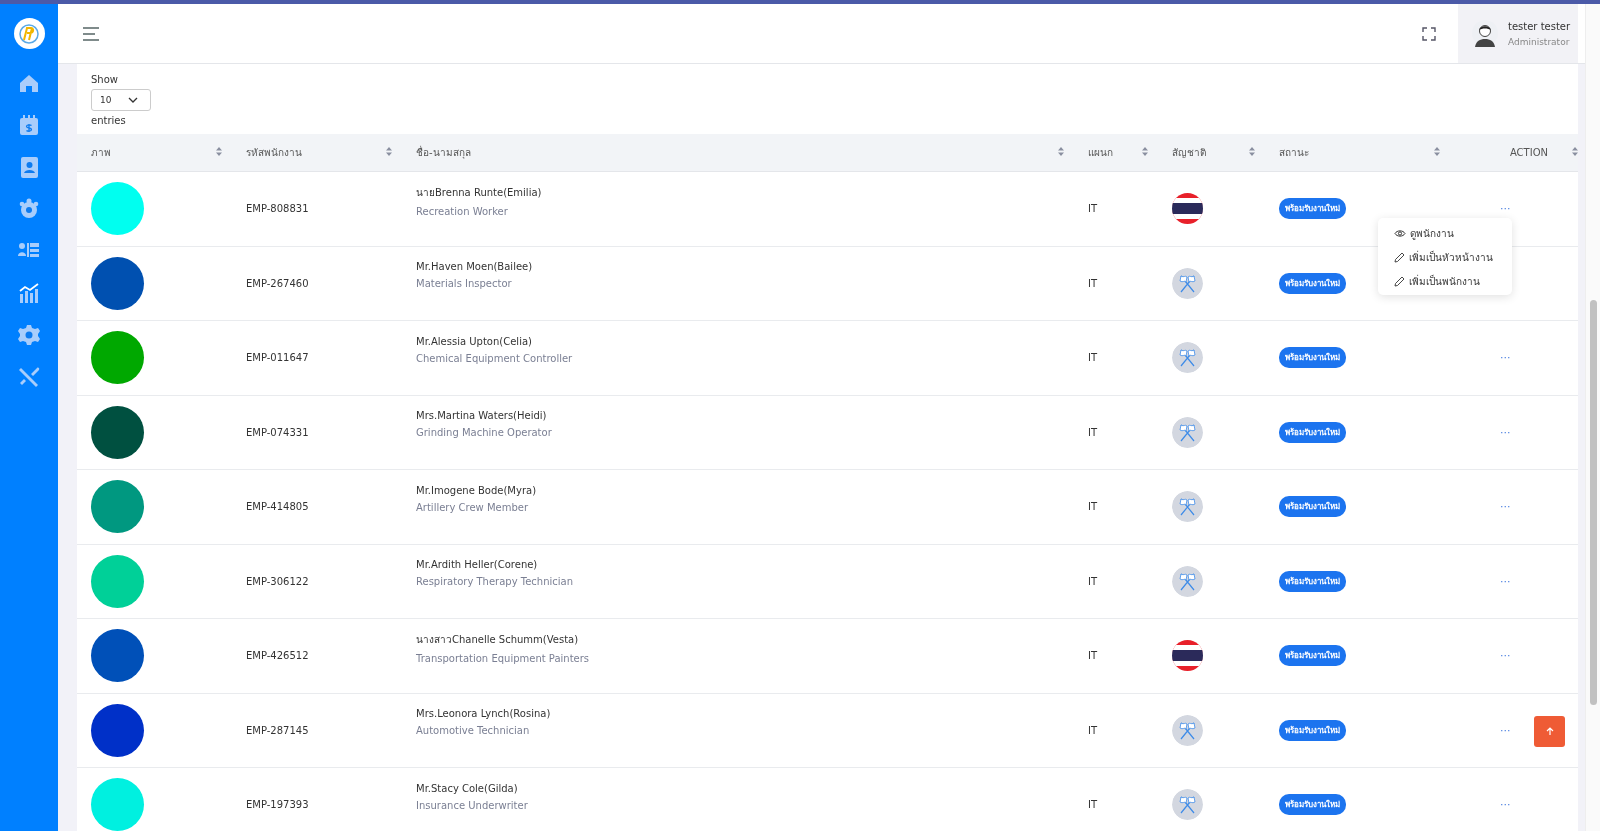  Describe the element at coordinates (1453, 257) in the screenshot. I see `menu-item: เพิ่มเป็นหัวหน้างาน` at that location.